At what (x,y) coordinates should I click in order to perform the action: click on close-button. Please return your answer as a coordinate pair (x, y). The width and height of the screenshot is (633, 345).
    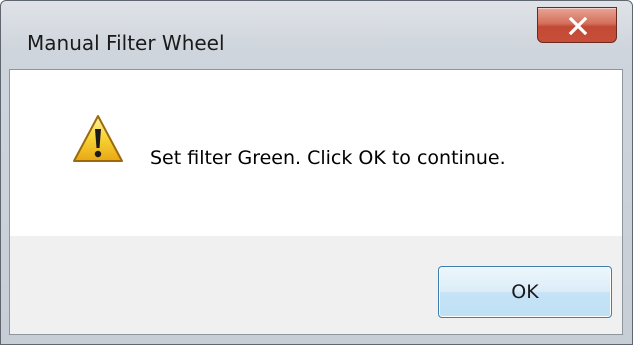
    Looking at the image, I should click on (577, 25).